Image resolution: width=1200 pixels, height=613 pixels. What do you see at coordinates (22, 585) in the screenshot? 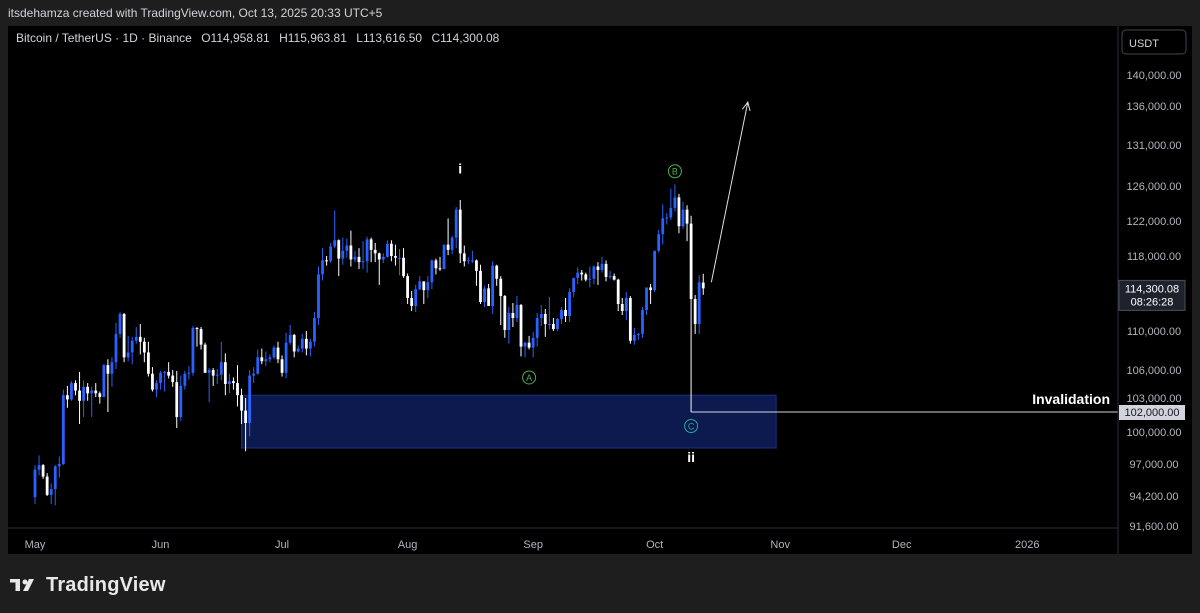
I see `tradingview-logo-icon` at bounding box center [22, 585].